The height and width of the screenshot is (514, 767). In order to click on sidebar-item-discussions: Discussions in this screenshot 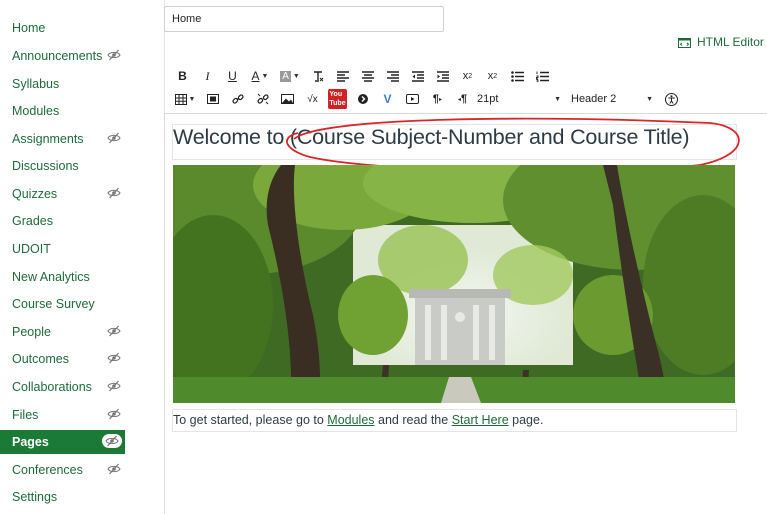, I will do `click(62, 166)`.